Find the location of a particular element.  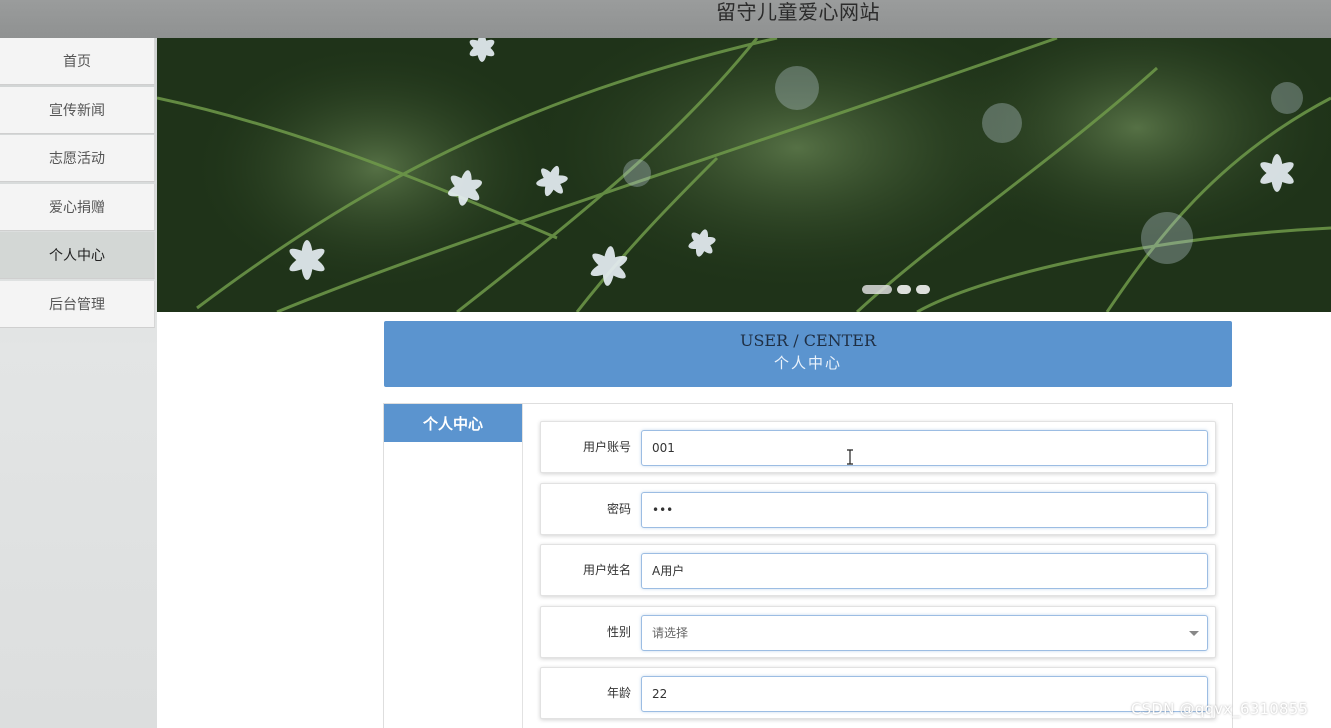

chevron-down-icon is located at coordinates (1194, 633).